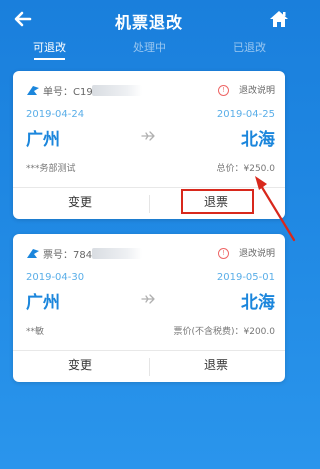 This screenshot has height=469, width=320. I want to click on tab-label: 处理中, so click(149, 47).